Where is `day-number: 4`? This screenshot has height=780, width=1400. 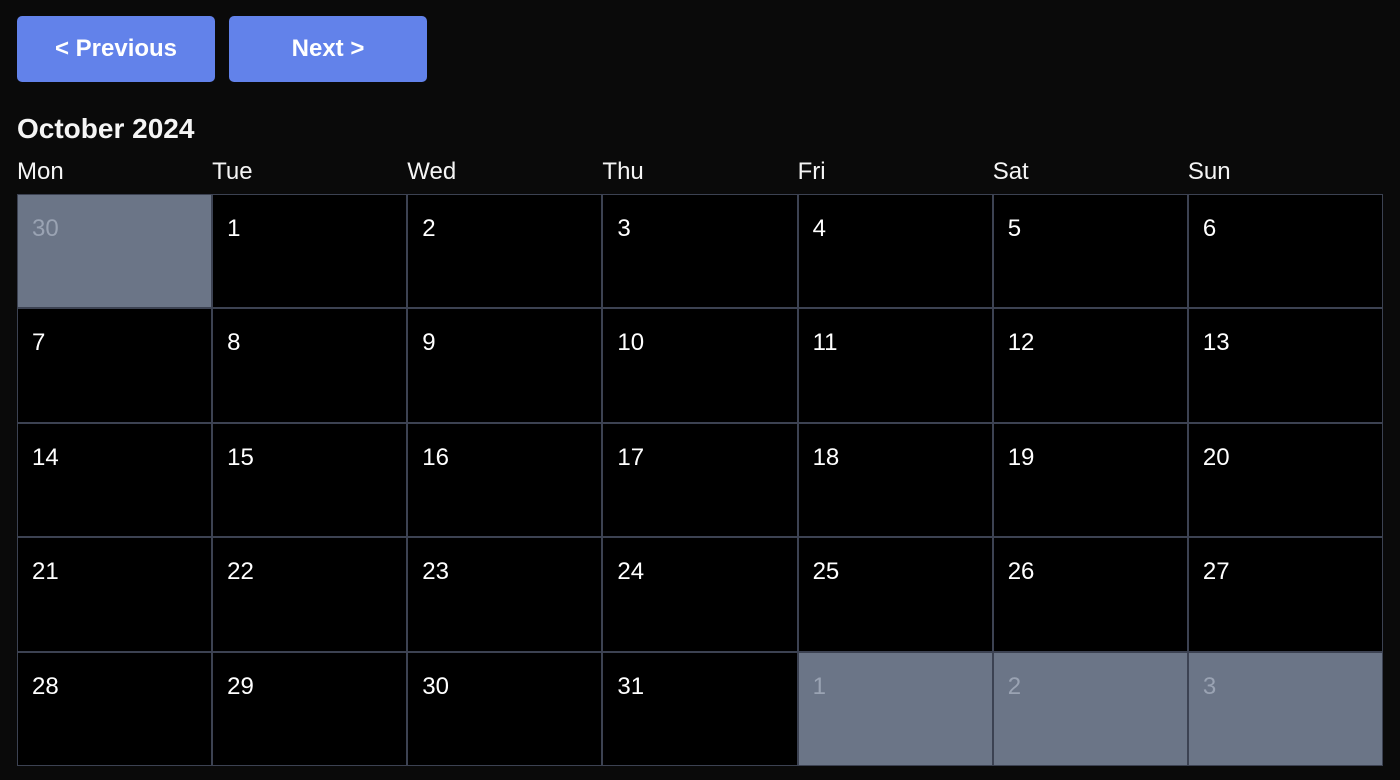
day-number: 4 is located at coordinates (819, 228).